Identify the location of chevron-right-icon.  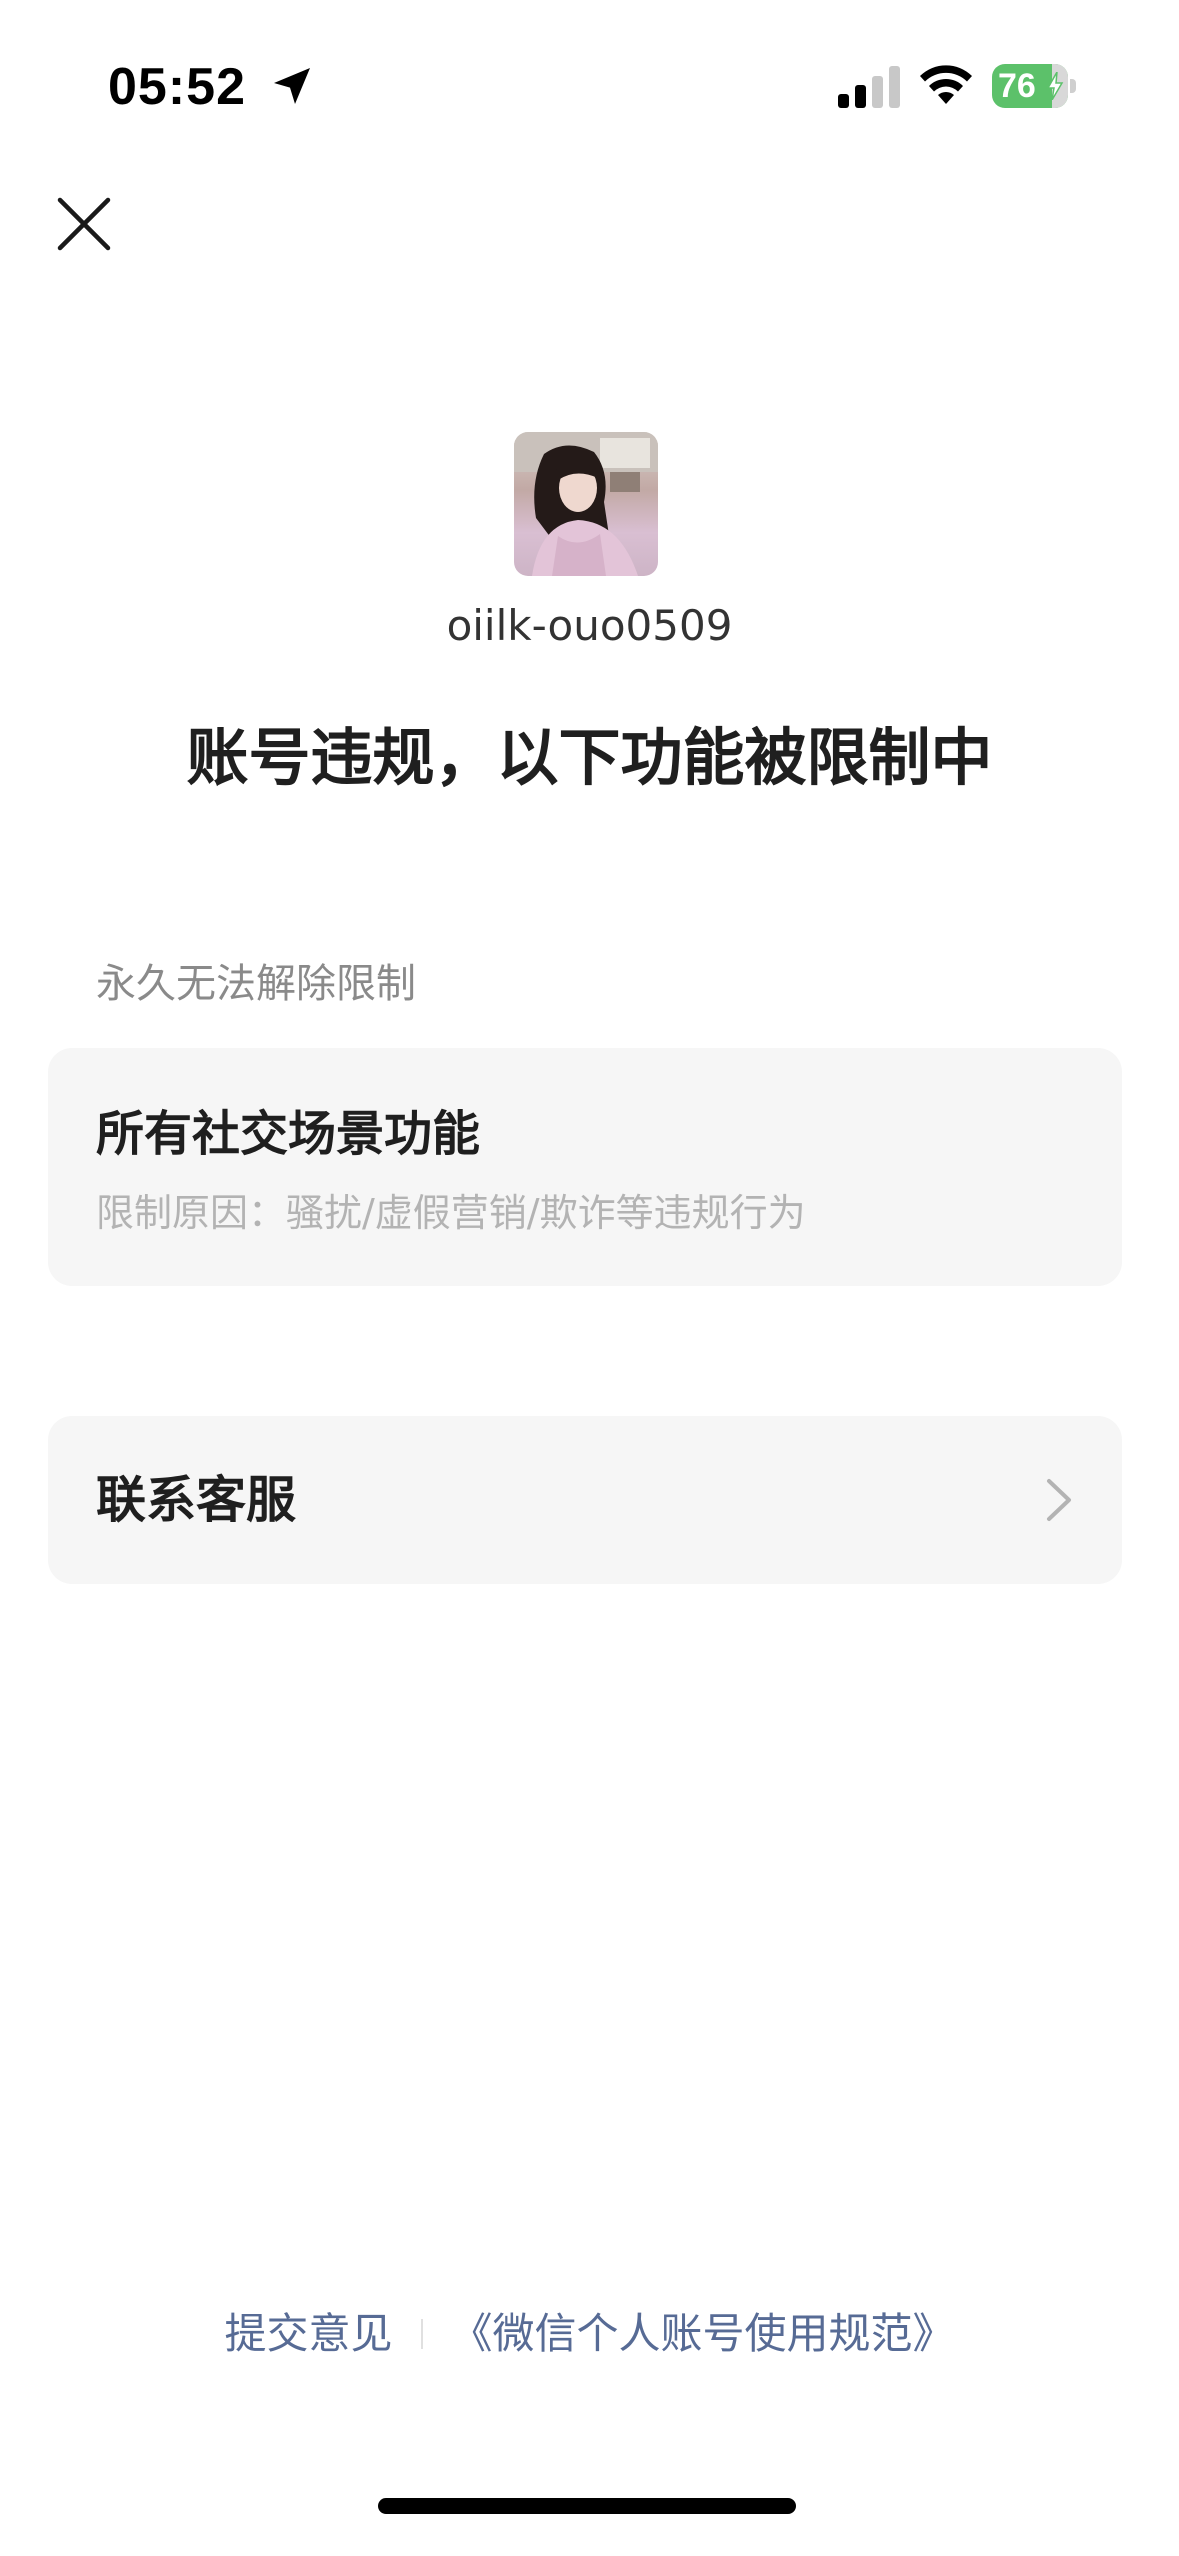
(1059, 1500).